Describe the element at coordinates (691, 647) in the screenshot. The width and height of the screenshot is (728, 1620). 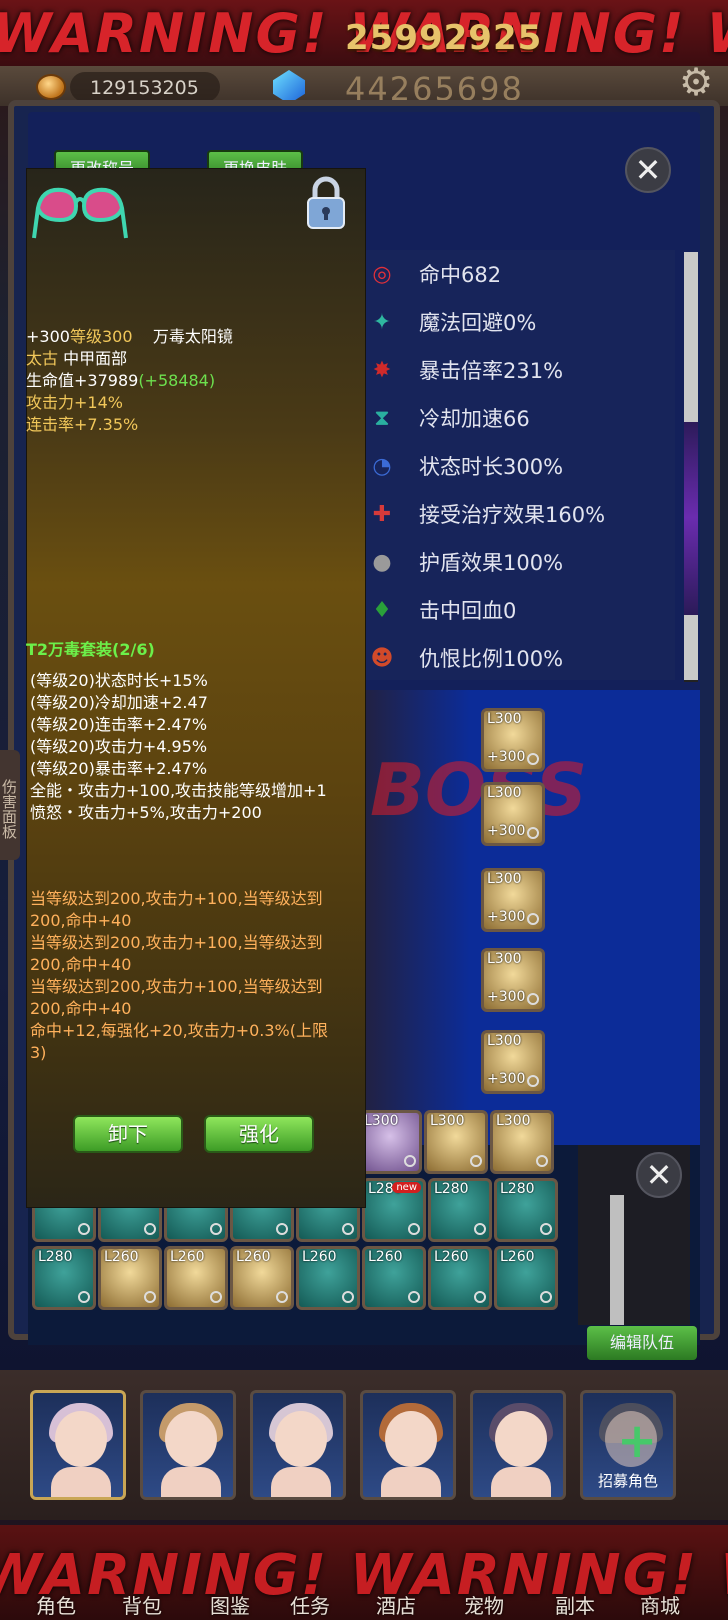
I see `stat-scrollbar-thumb-lower` at that location.